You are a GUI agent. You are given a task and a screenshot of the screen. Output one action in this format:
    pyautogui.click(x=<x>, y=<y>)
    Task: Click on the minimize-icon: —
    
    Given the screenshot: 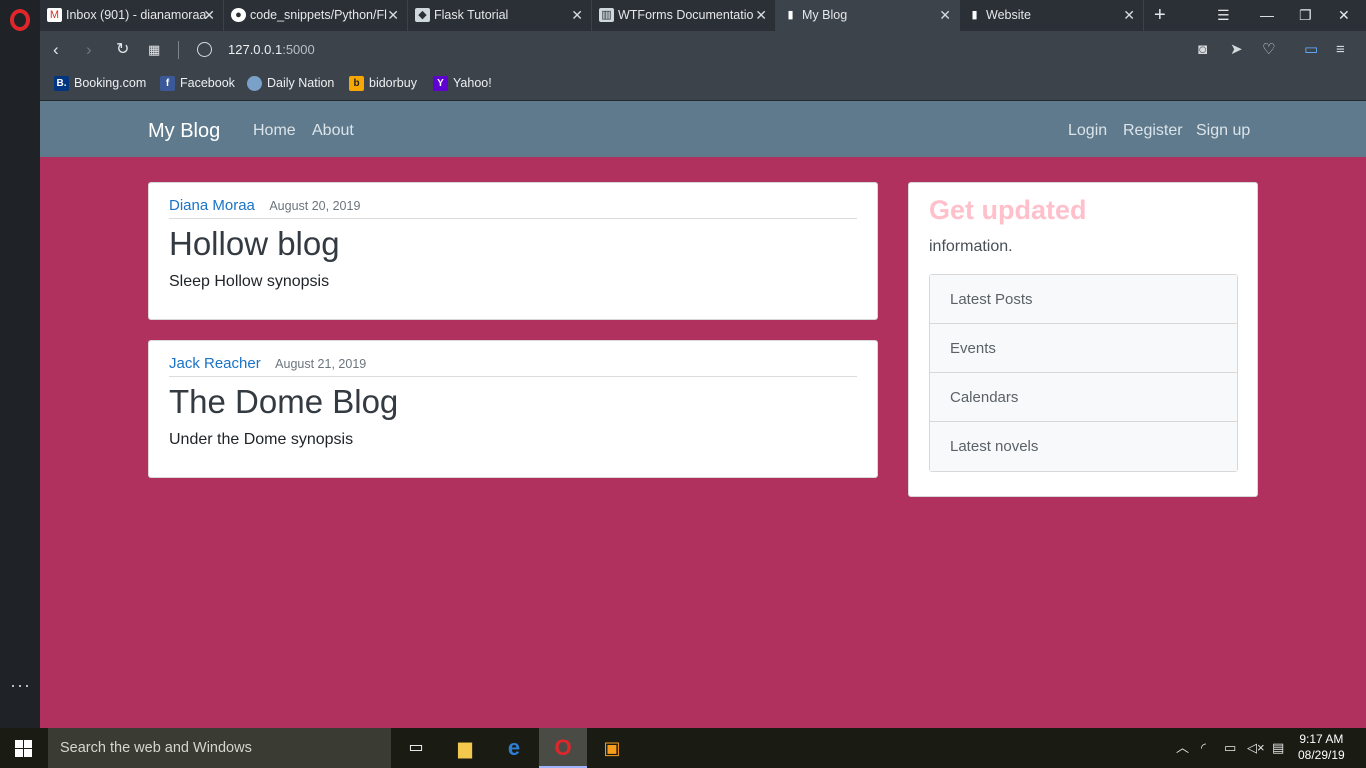 What is the action you would take?
    pyautogui.click(x=1267, y=15)
    